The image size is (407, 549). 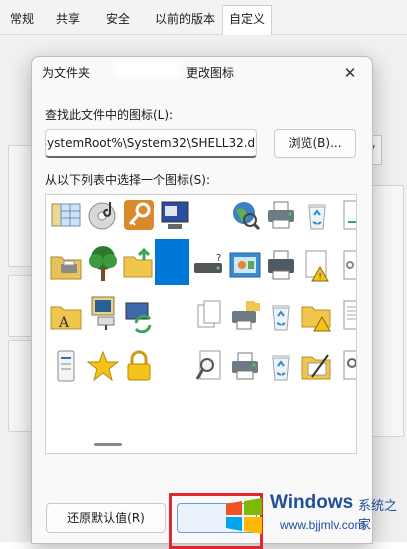 I want to click on watermark: Windows 系统之家 www.bjjmlv.com, so click(x=313, y=515).